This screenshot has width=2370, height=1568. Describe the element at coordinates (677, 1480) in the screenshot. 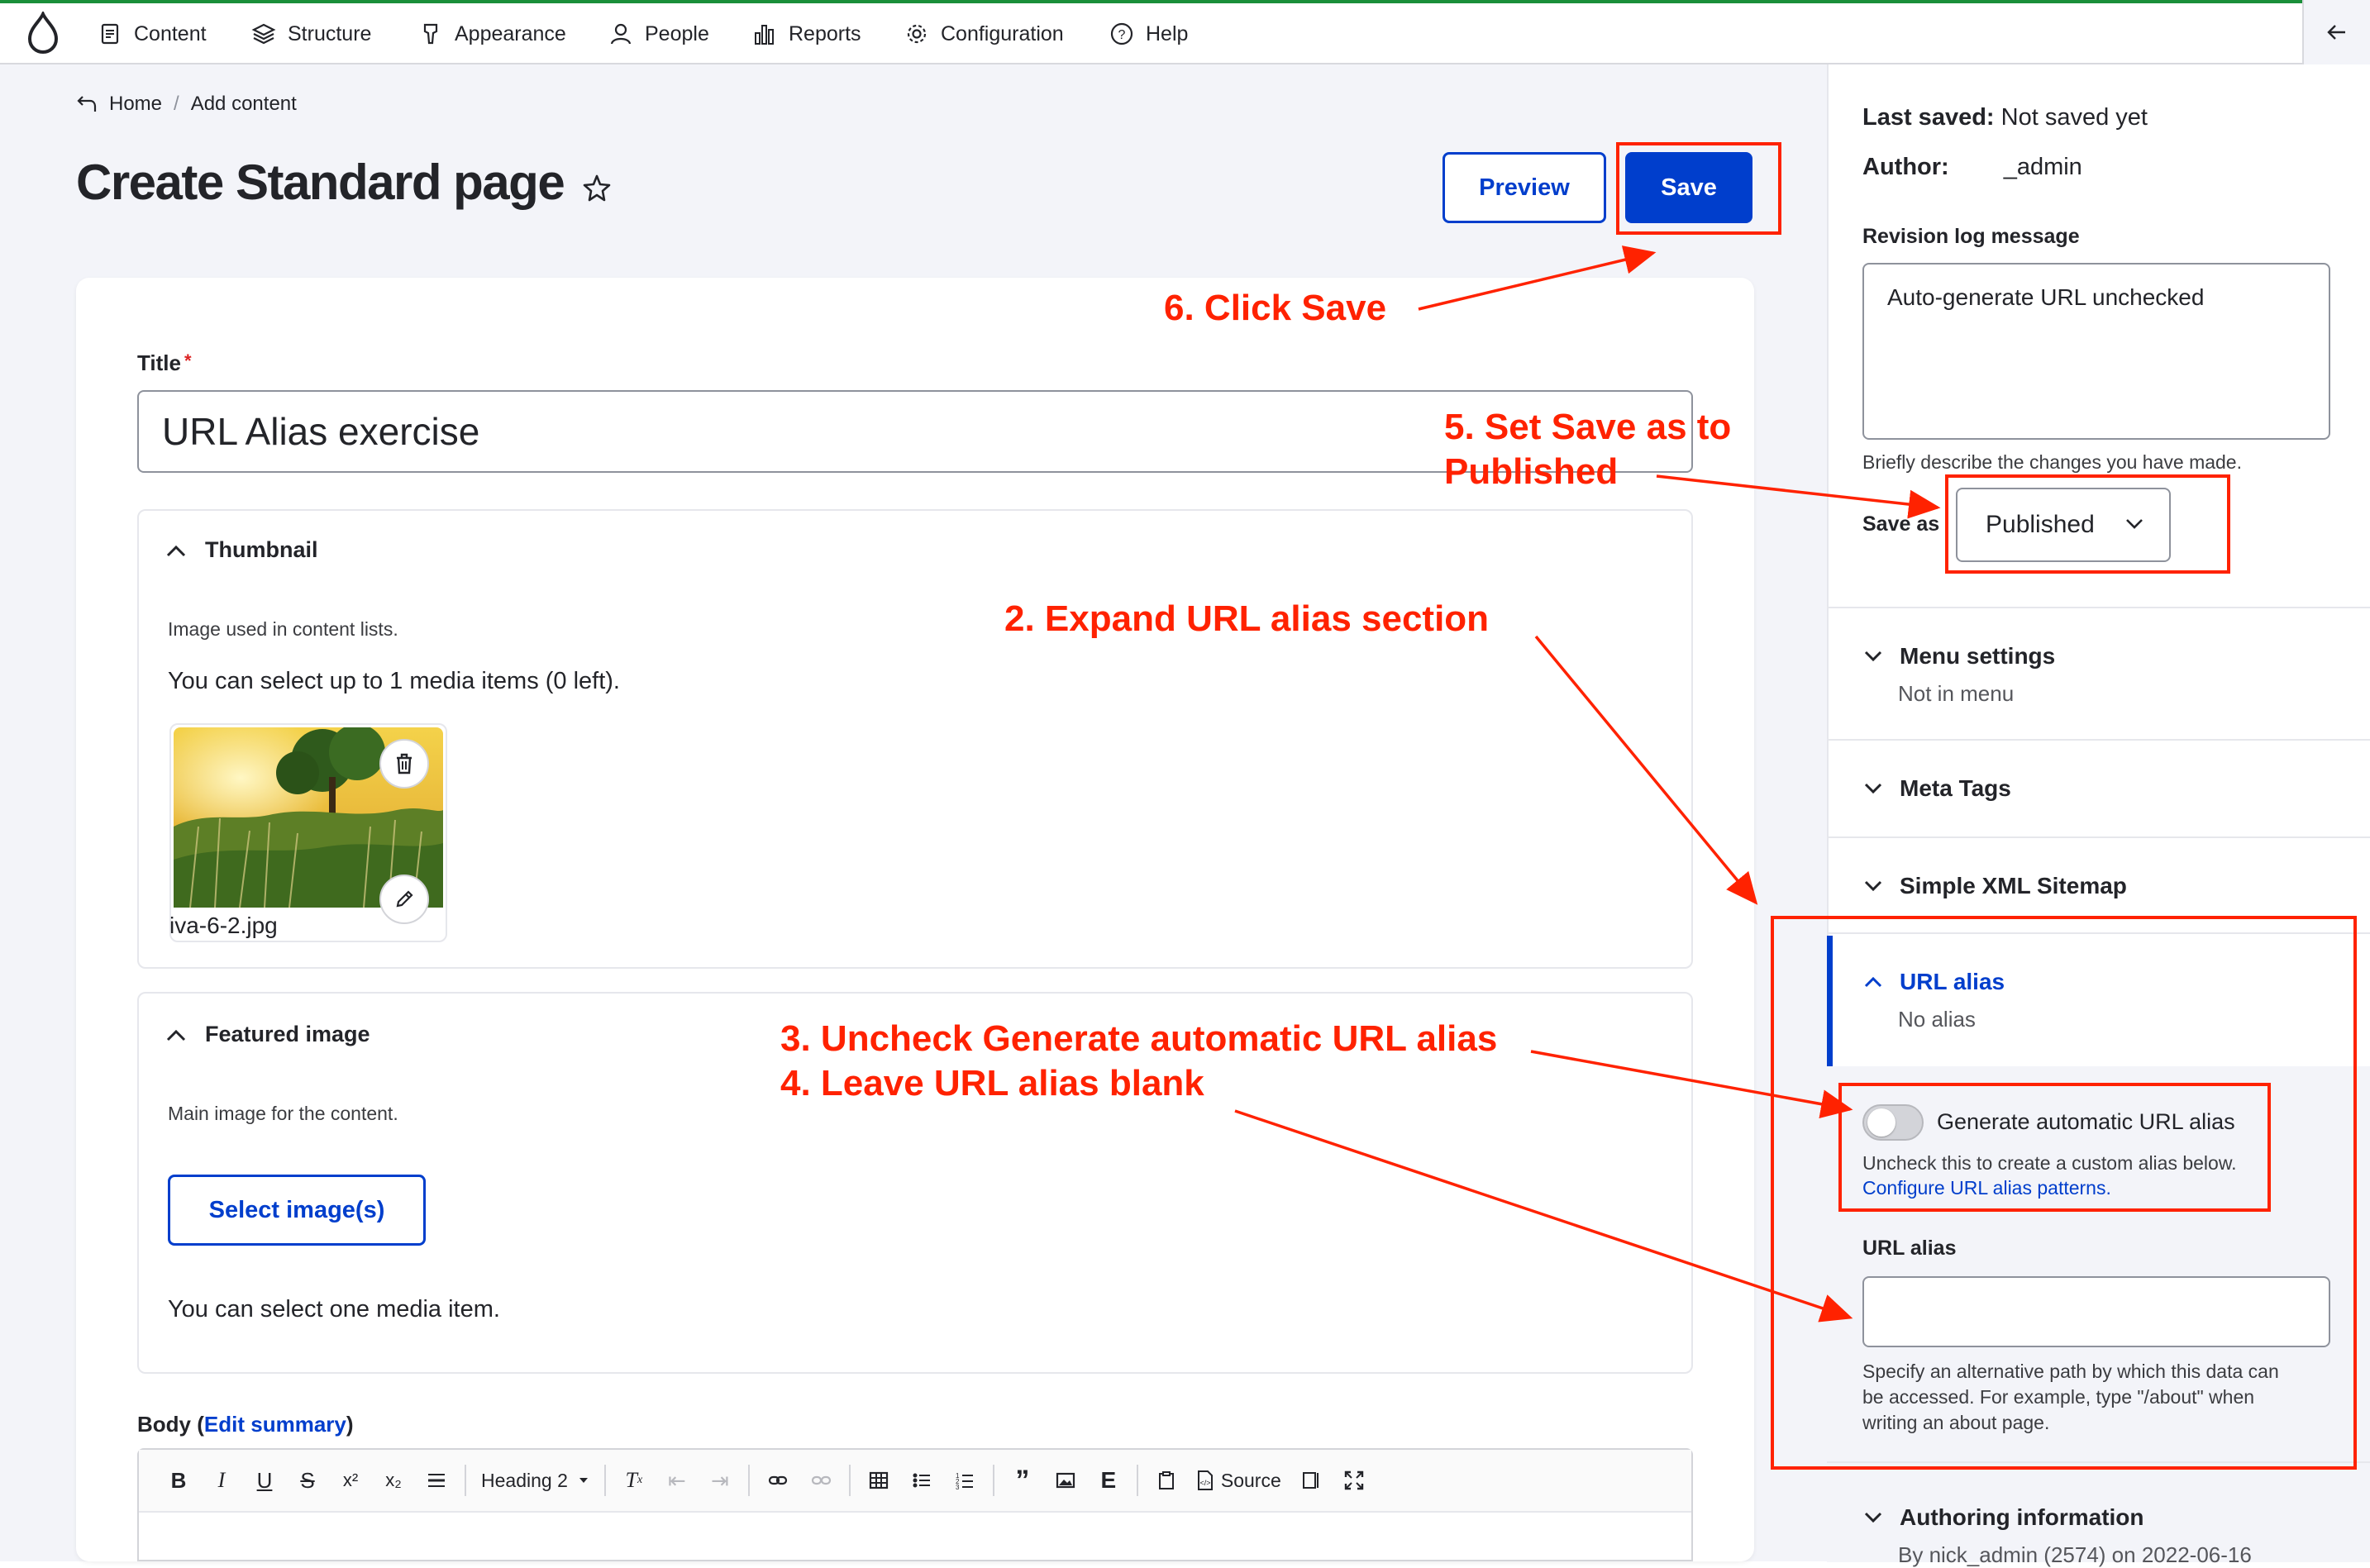

I see `outdent-icon: ⇤` at that location.